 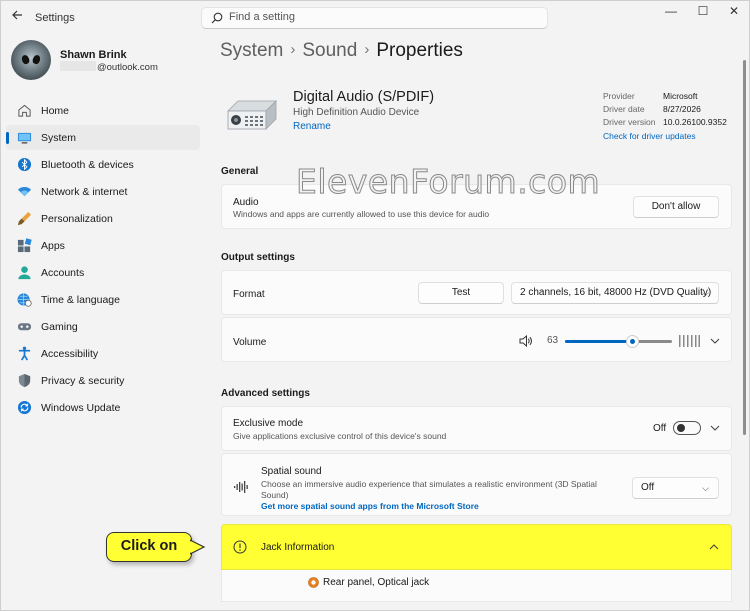 What do you see at coordinates (249, 294) in the screenshot?
I see `format-label: Format` at bounding box center [249, 294].